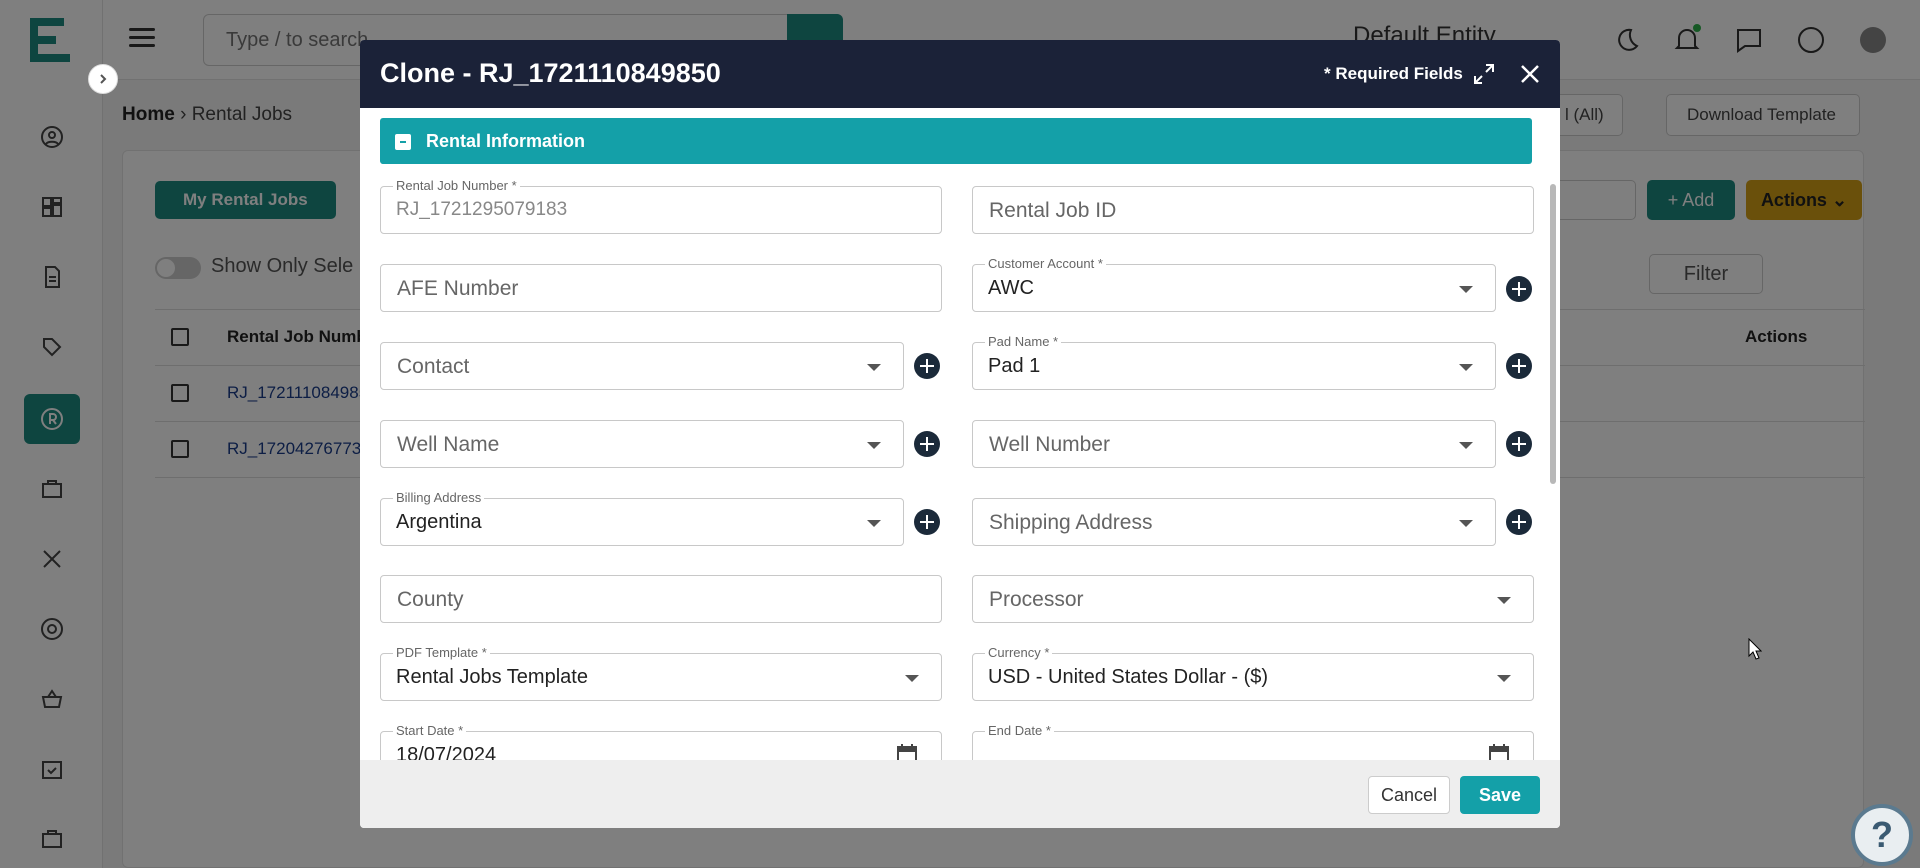  What do you see at coordinates (430, 730) in the screenshot?
I see `field-label: Start Date *` at bounding box center [430, 730].